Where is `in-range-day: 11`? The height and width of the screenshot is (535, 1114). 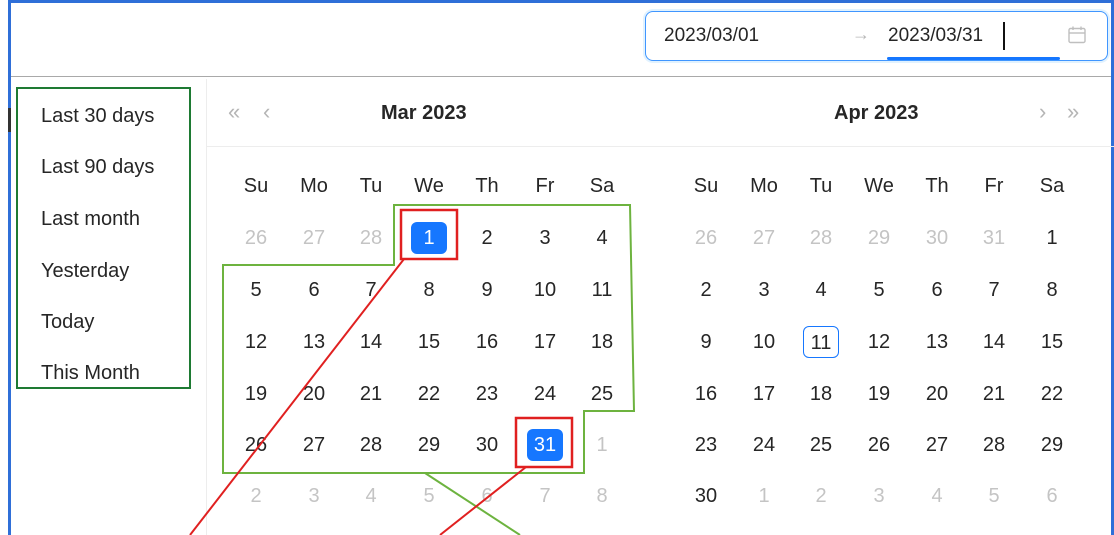 in-range-day: 11 is located at coordinates (602, 290).